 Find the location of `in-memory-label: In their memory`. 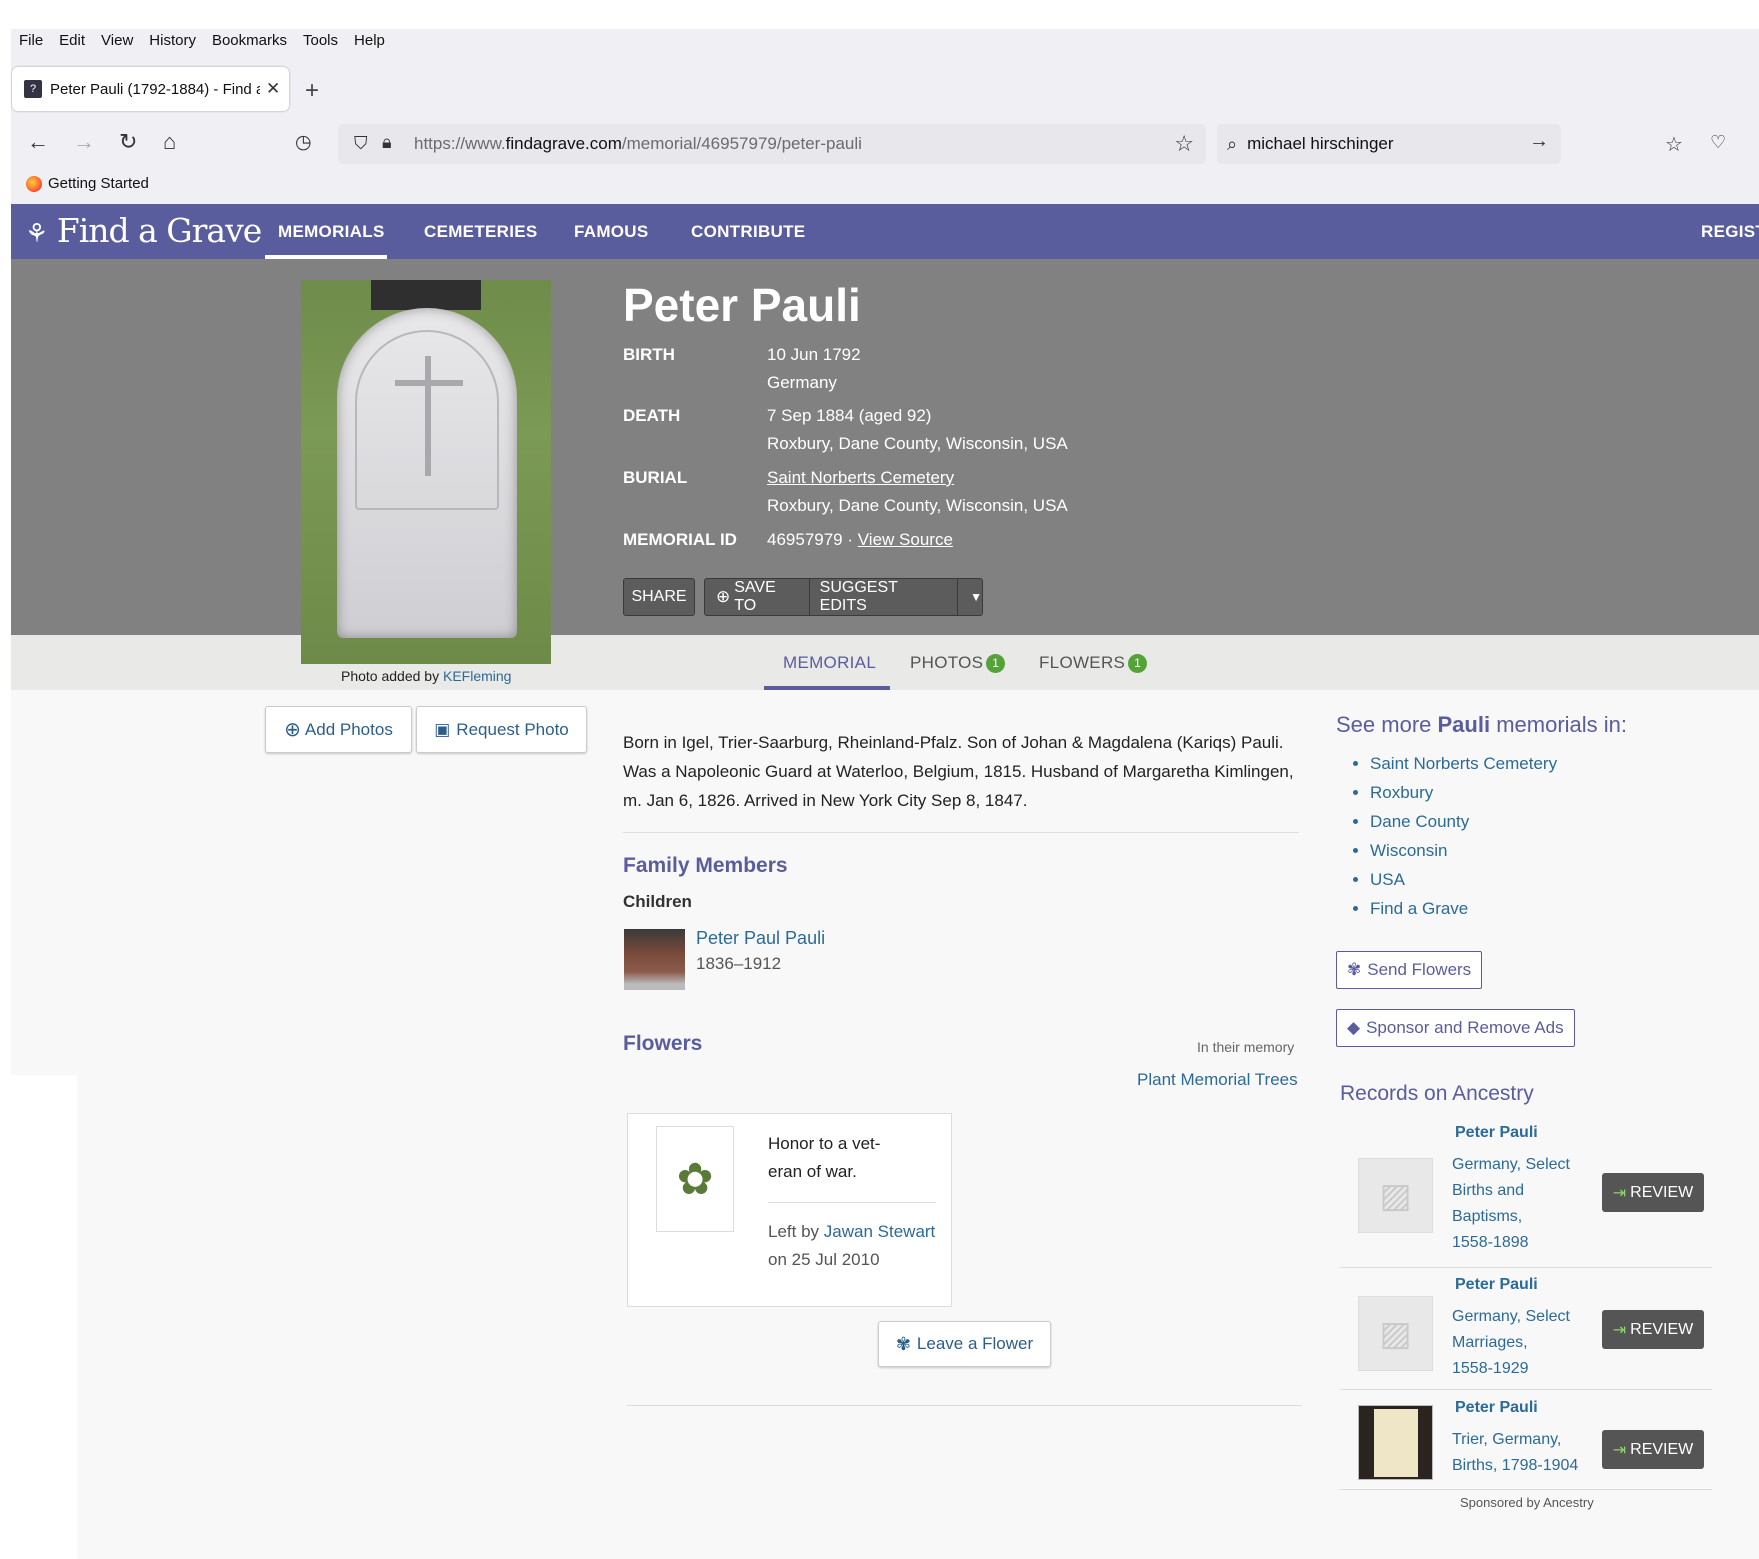

in-memory-label: In their memory is located at coordinates (1246, 1047).